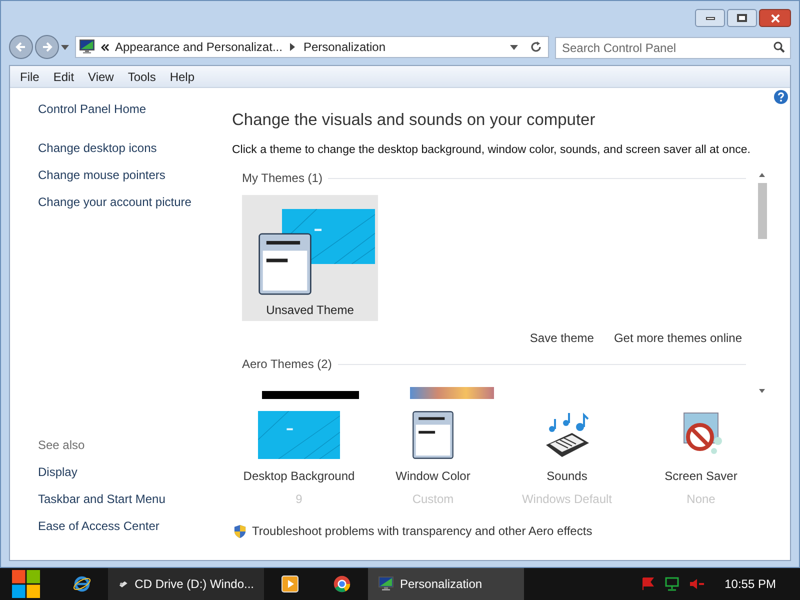 This screenshot has width=800, height=600. What do you see at coordinates (141, 76) in the screenshot?
I see `menu-item: Tools` at bounding box center [141, 76].